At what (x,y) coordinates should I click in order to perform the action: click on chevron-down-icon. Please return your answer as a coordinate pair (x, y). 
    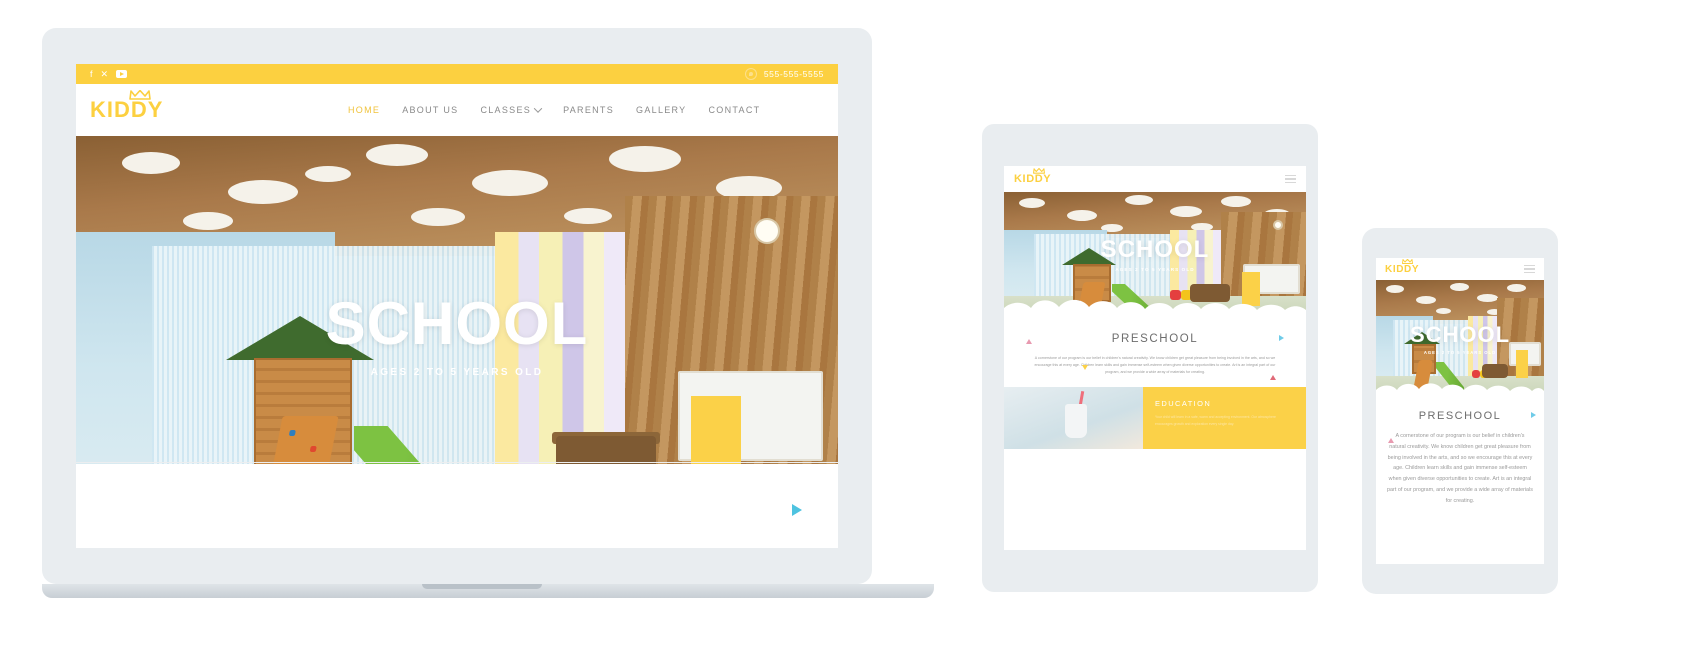
    Looking at the image, I should click on (538, 108).